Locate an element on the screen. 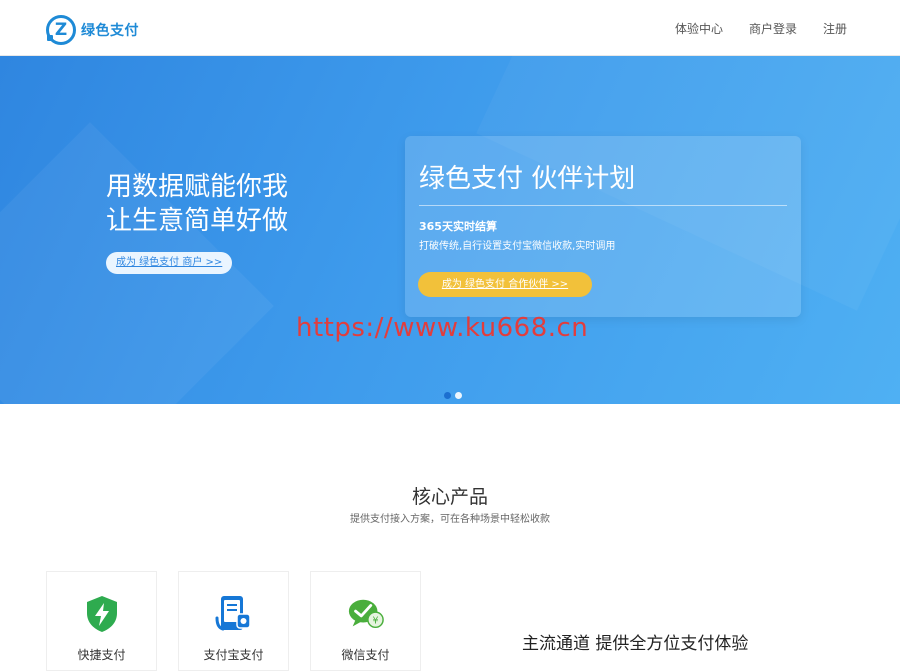 The height and width of the screenshot is (671, 900). brand-logo: Z 绿色支付 is located at coordinates (101, 30).